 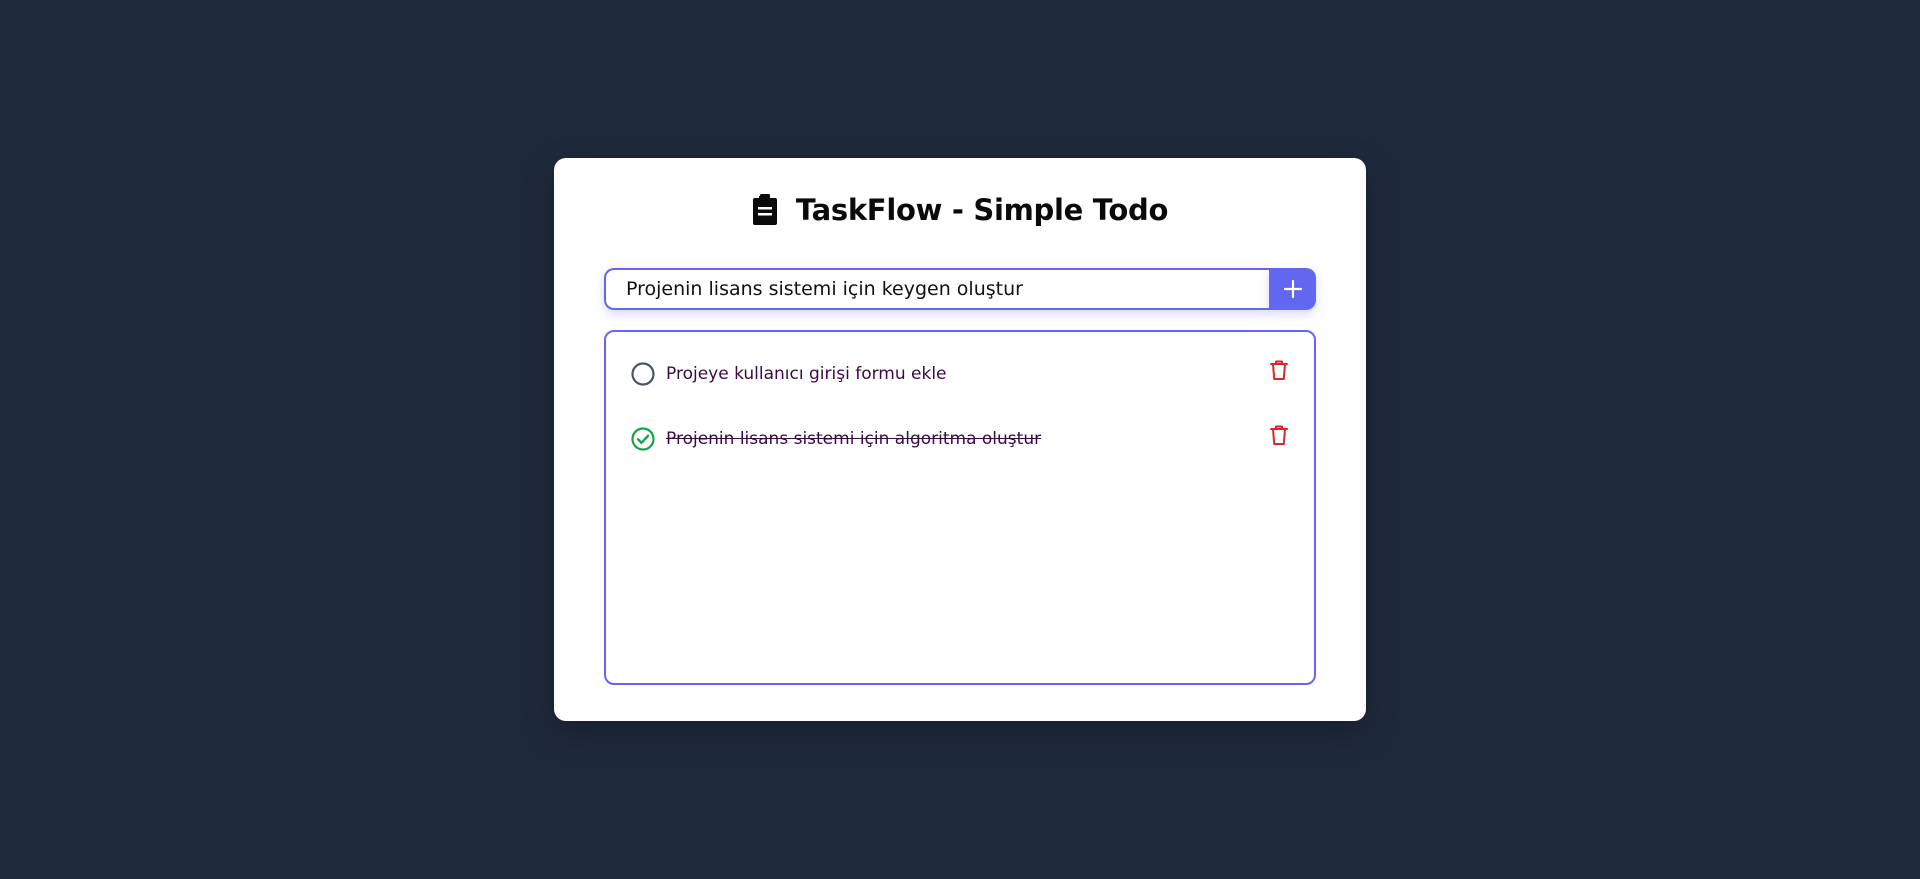 I want to click on plus-icon, so click(x=1293, y=289).